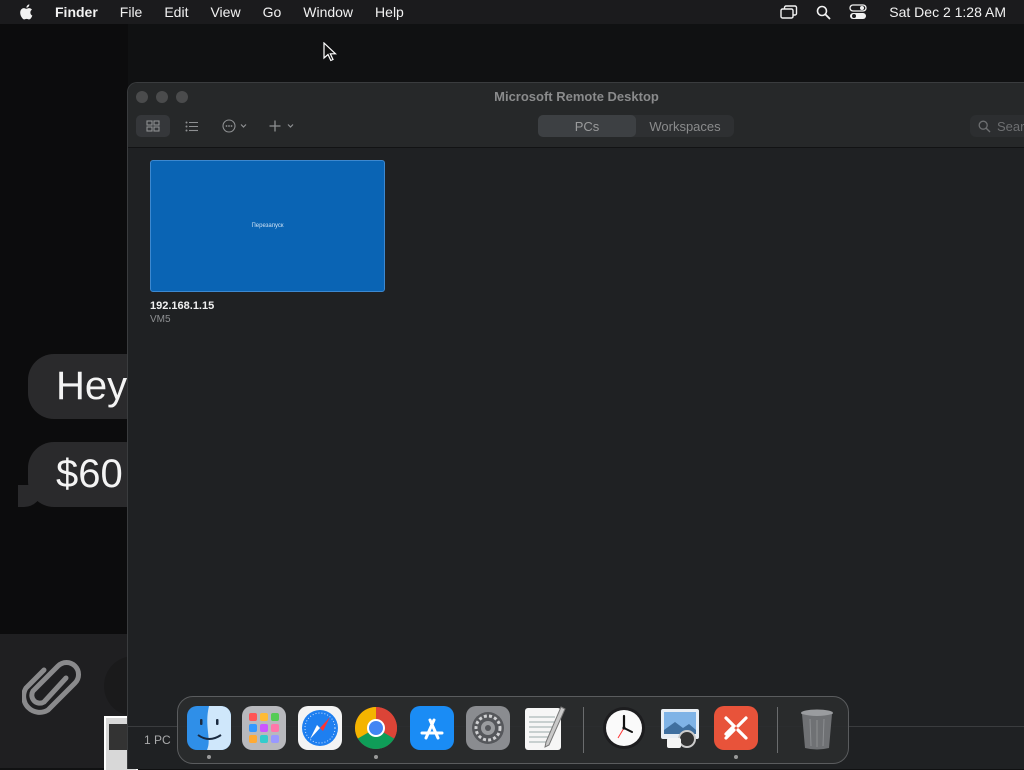 The image size is (1024, 770). I want to click on menu-window: Window, so click(328, 12).